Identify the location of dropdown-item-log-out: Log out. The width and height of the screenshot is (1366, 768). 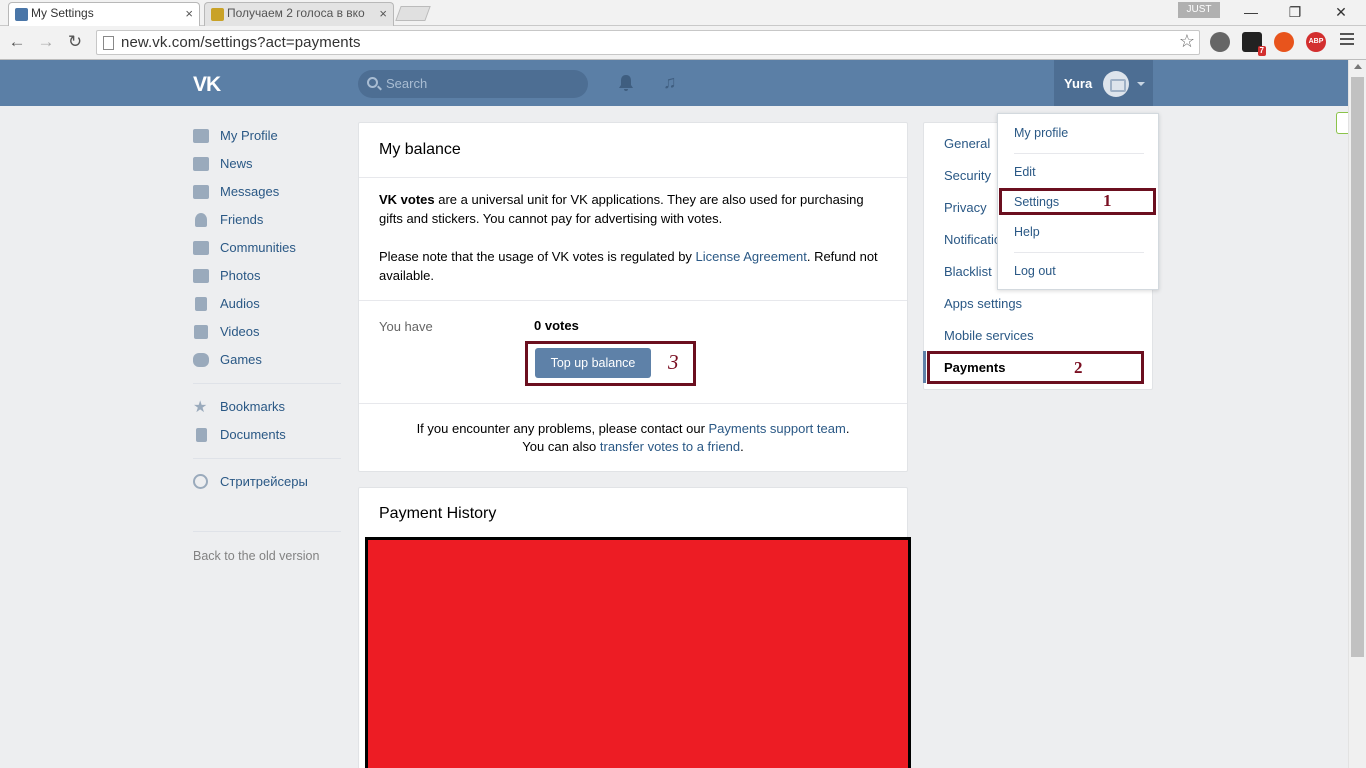
(1035, 271).